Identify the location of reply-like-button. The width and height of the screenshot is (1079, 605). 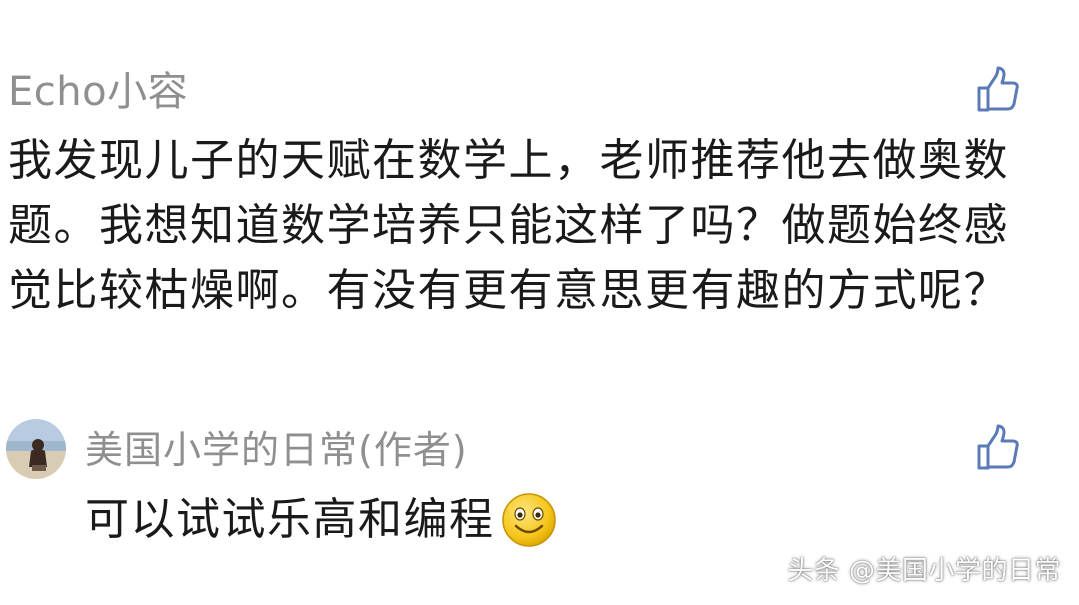
(999, 448).